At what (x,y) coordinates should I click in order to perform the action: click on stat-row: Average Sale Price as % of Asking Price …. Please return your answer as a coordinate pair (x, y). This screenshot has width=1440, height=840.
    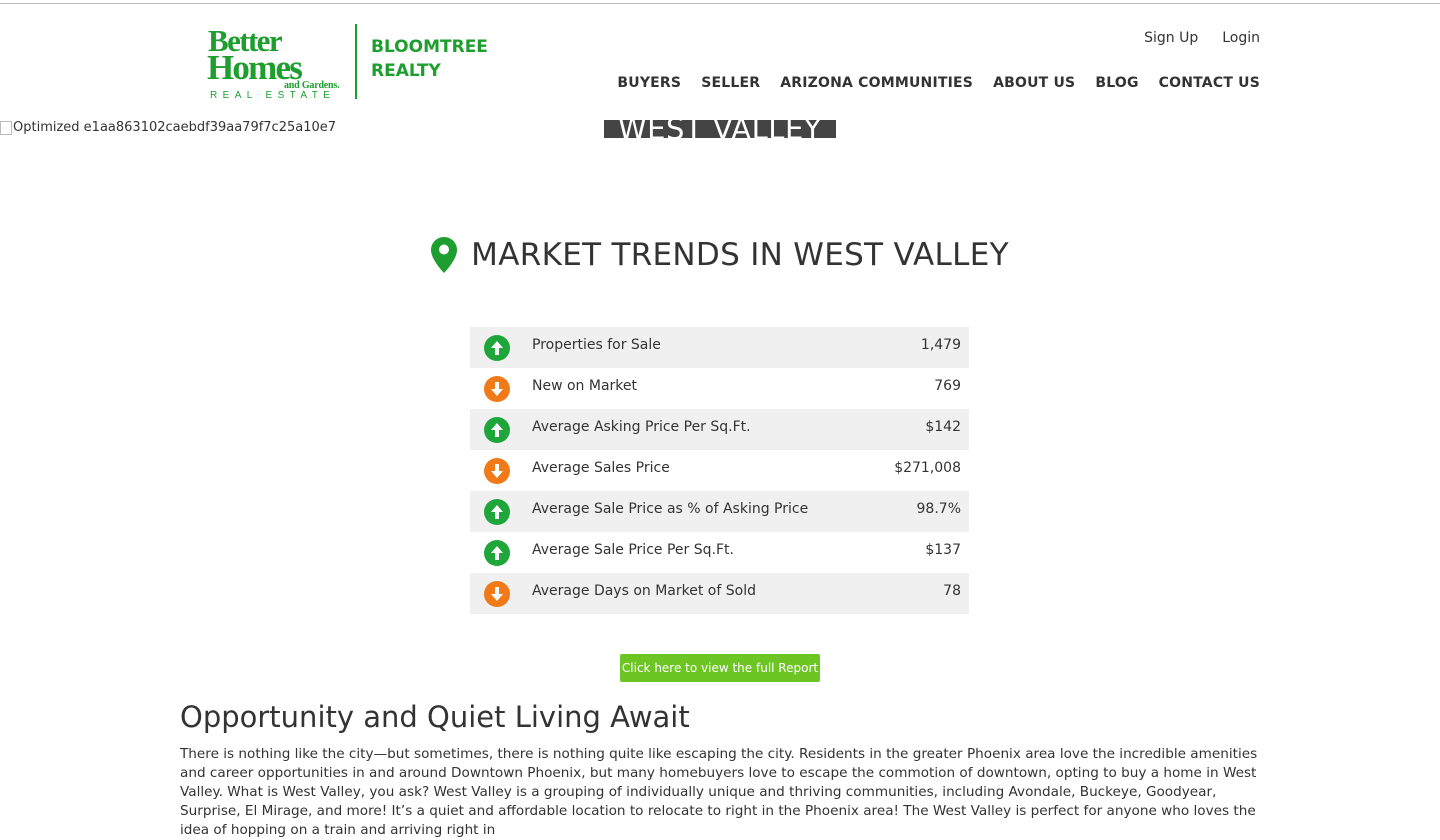
    Looking at the image, I should click on (719, 511).